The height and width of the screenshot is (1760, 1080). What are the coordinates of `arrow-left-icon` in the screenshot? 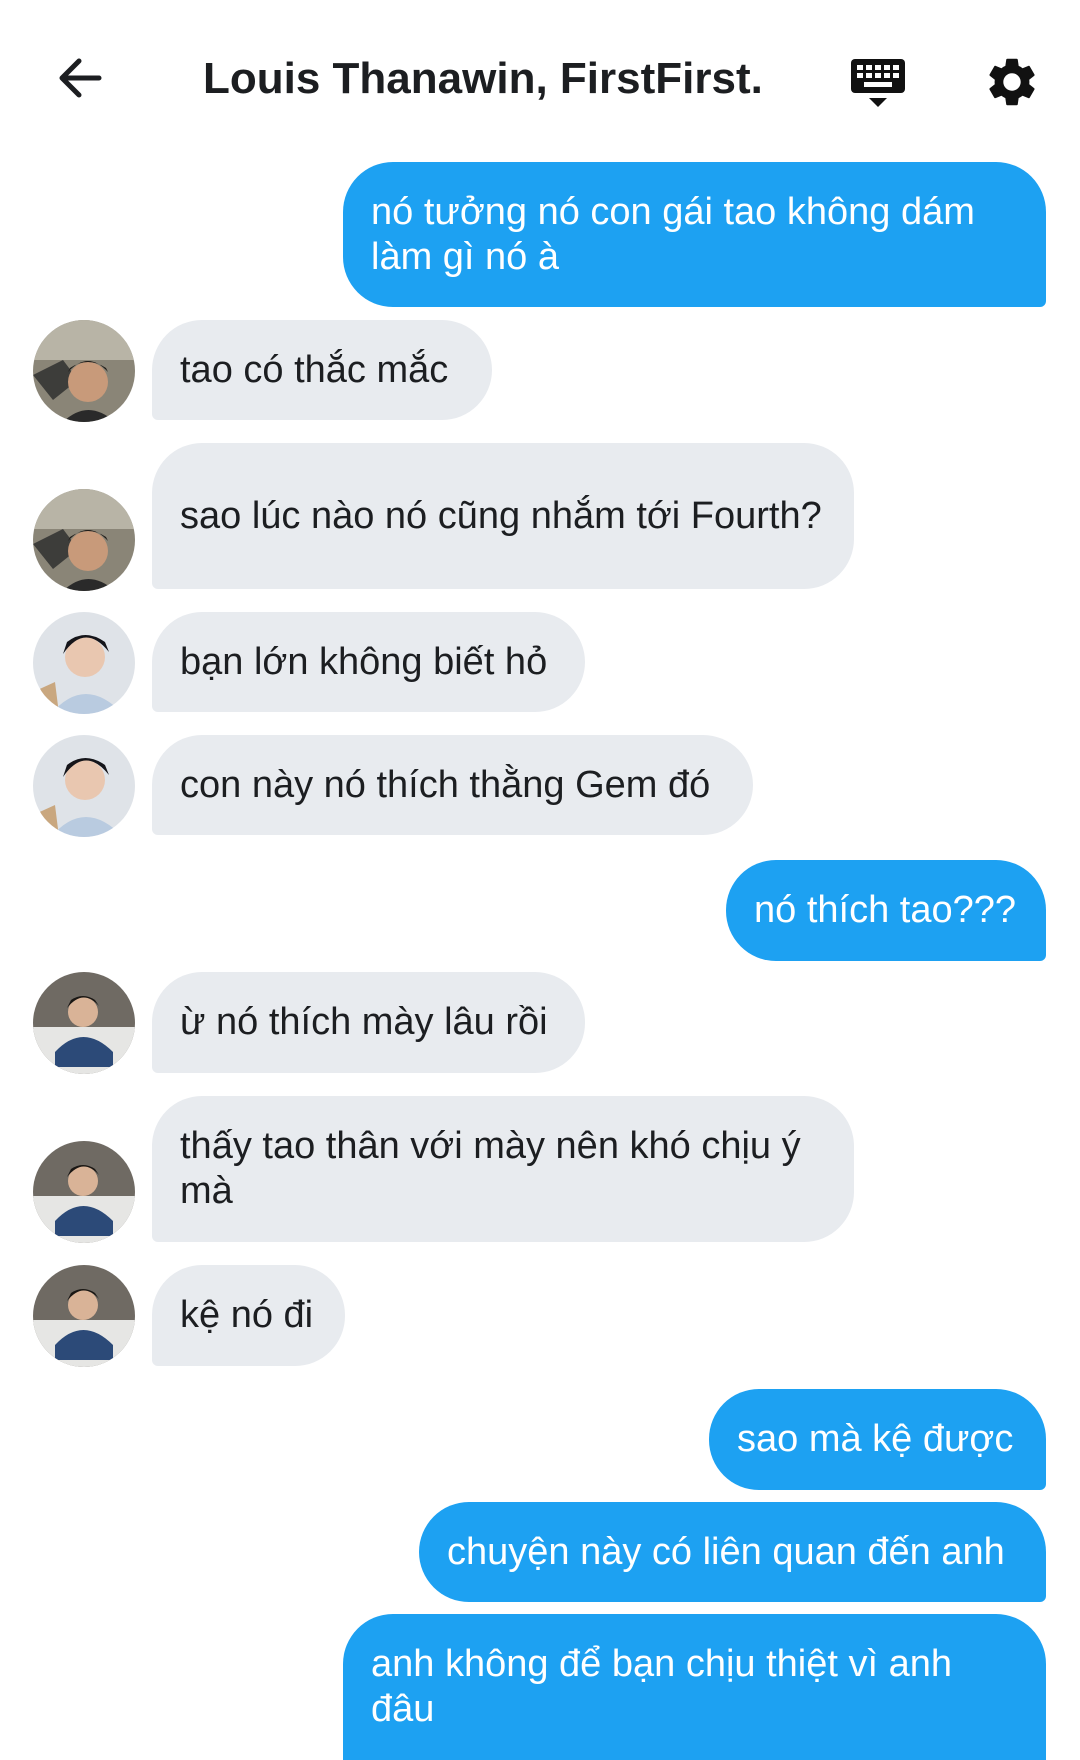 It's located at (80, 78).